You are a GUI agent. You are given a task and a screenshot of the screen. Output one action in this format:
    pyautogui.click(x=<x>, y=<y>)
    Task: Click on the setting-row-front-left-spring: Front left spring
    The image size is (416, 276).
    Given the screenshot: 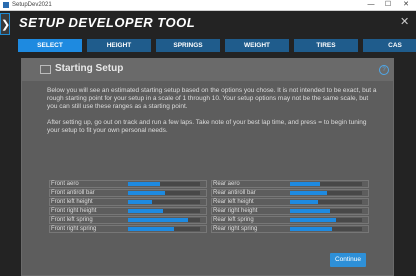 What is the action you would take?
    pyautogui.click(x=128, y=220)
    